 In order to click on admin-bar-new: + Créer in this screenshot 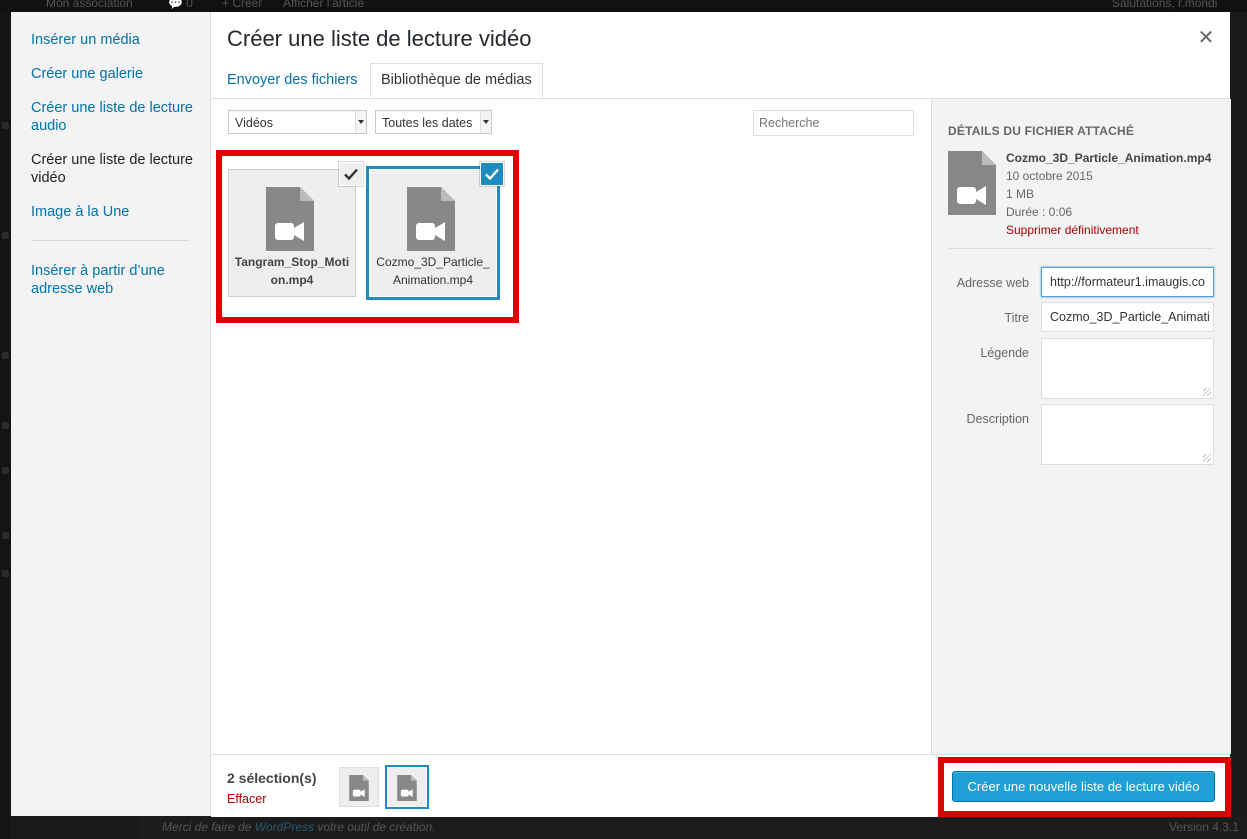, I will do `click(242, 5)`.